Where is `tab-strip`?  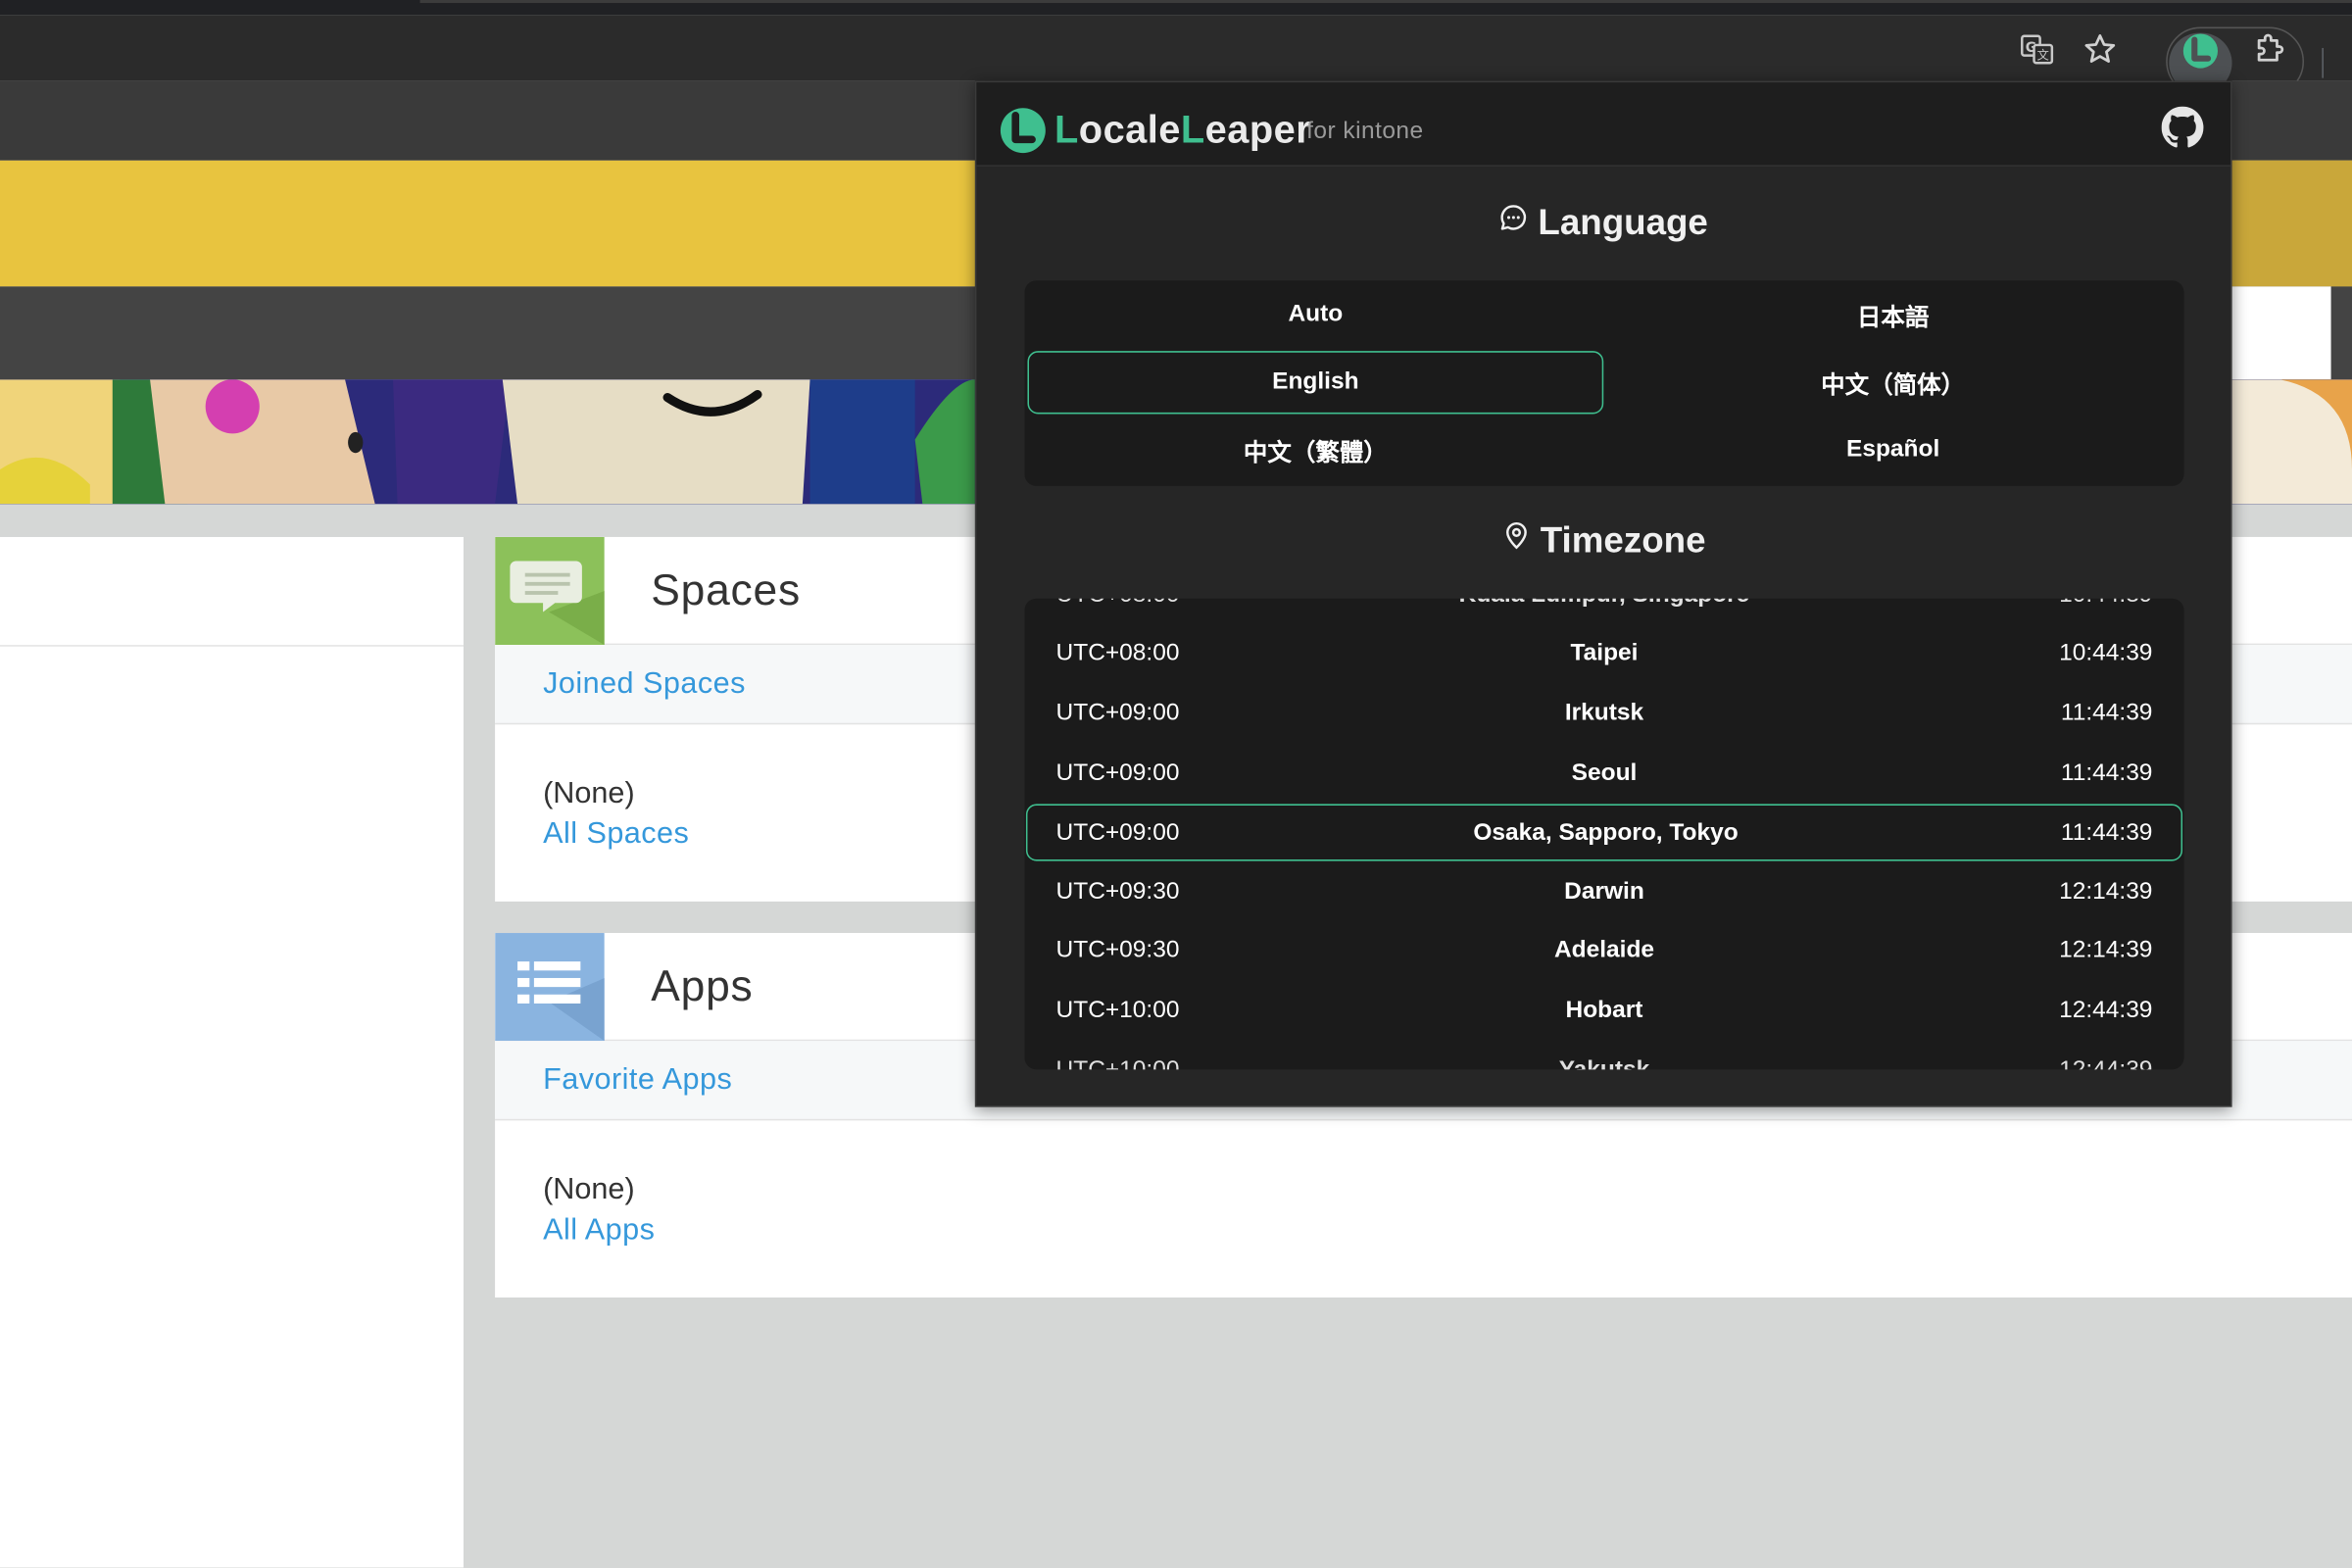
tab-strip is located at coordinates (1176, 8).